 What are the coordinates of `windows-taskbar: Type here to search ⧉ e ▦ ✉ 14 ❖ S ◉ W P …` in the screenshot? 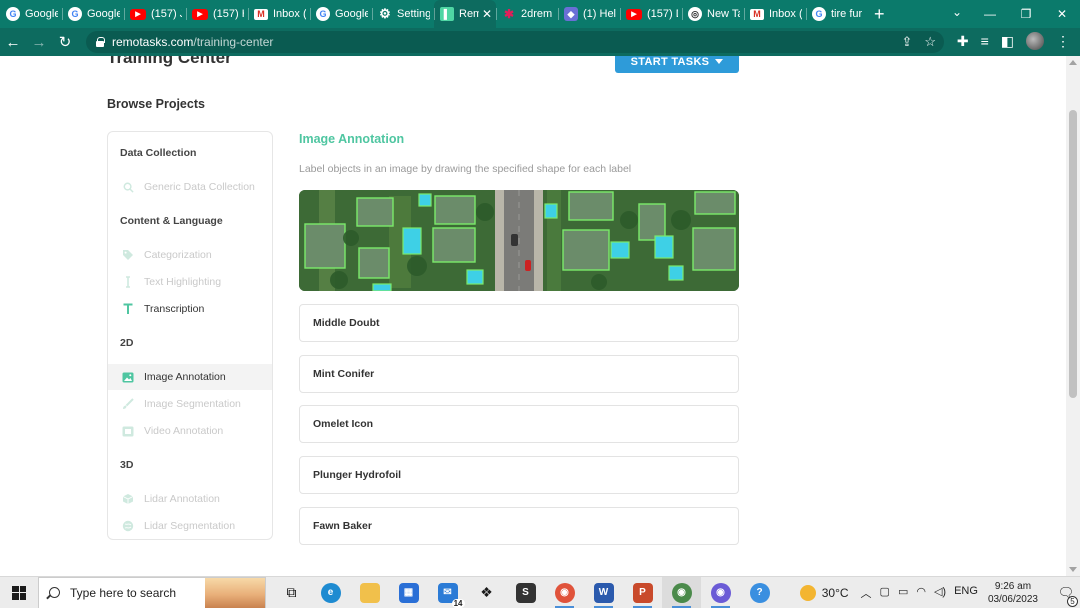 It's located at (540, 592).